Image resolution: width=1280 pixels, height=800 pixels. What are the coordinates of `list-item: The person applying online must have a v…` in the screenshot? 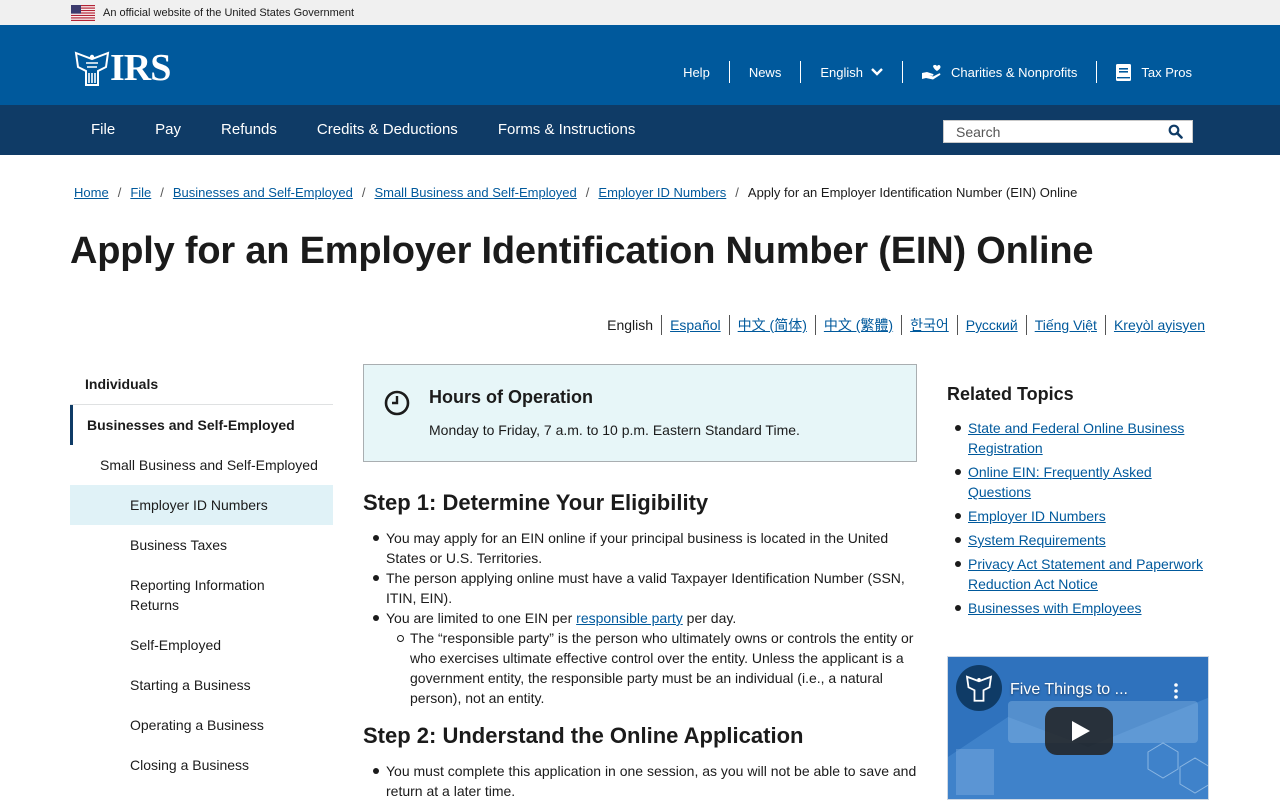 It's located at (645, 588).